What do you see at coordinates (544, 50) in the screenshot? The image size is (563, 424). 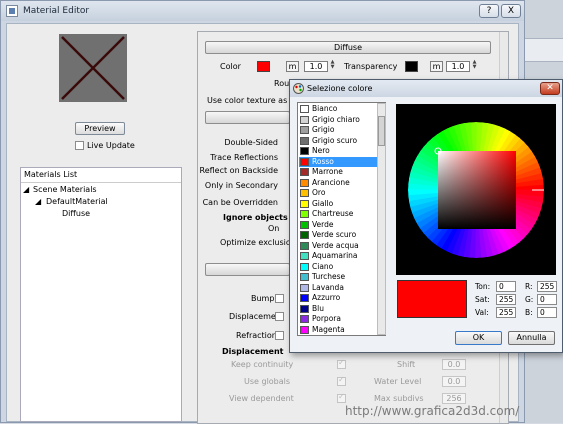 I see `background-toolbar-strip` at bounding box center [544, 50].